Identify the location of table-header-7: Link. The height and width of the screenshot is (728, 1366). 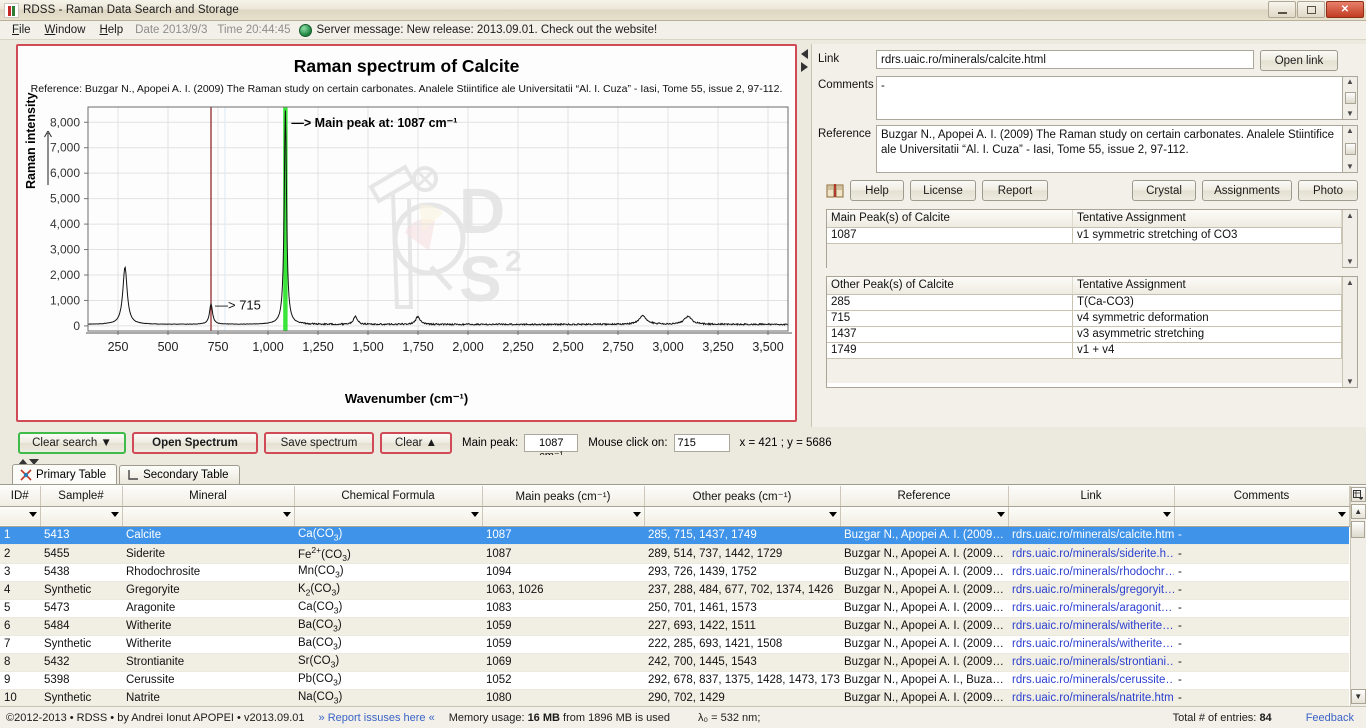
(1091, 496).